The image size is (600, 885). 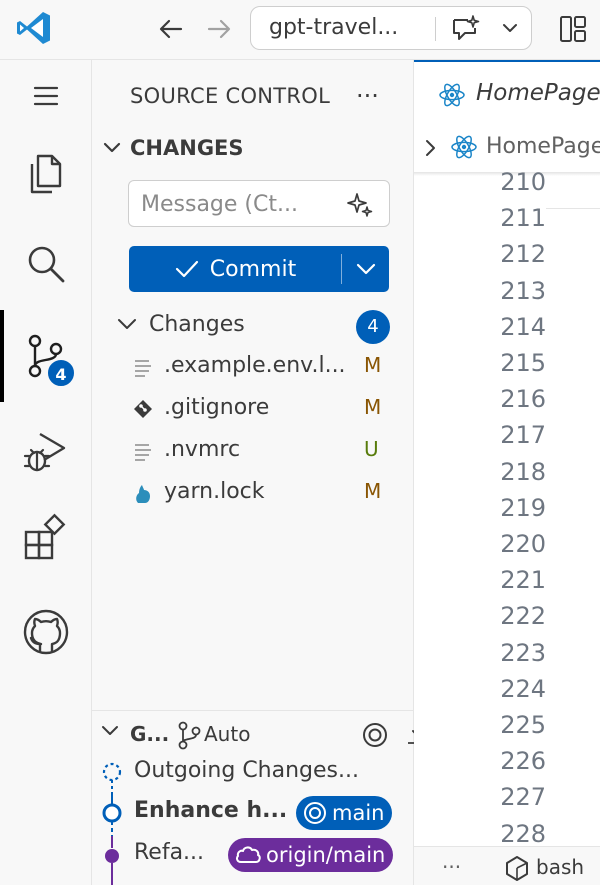 I want to click on line-number: 225, so click(x=523, y=725).